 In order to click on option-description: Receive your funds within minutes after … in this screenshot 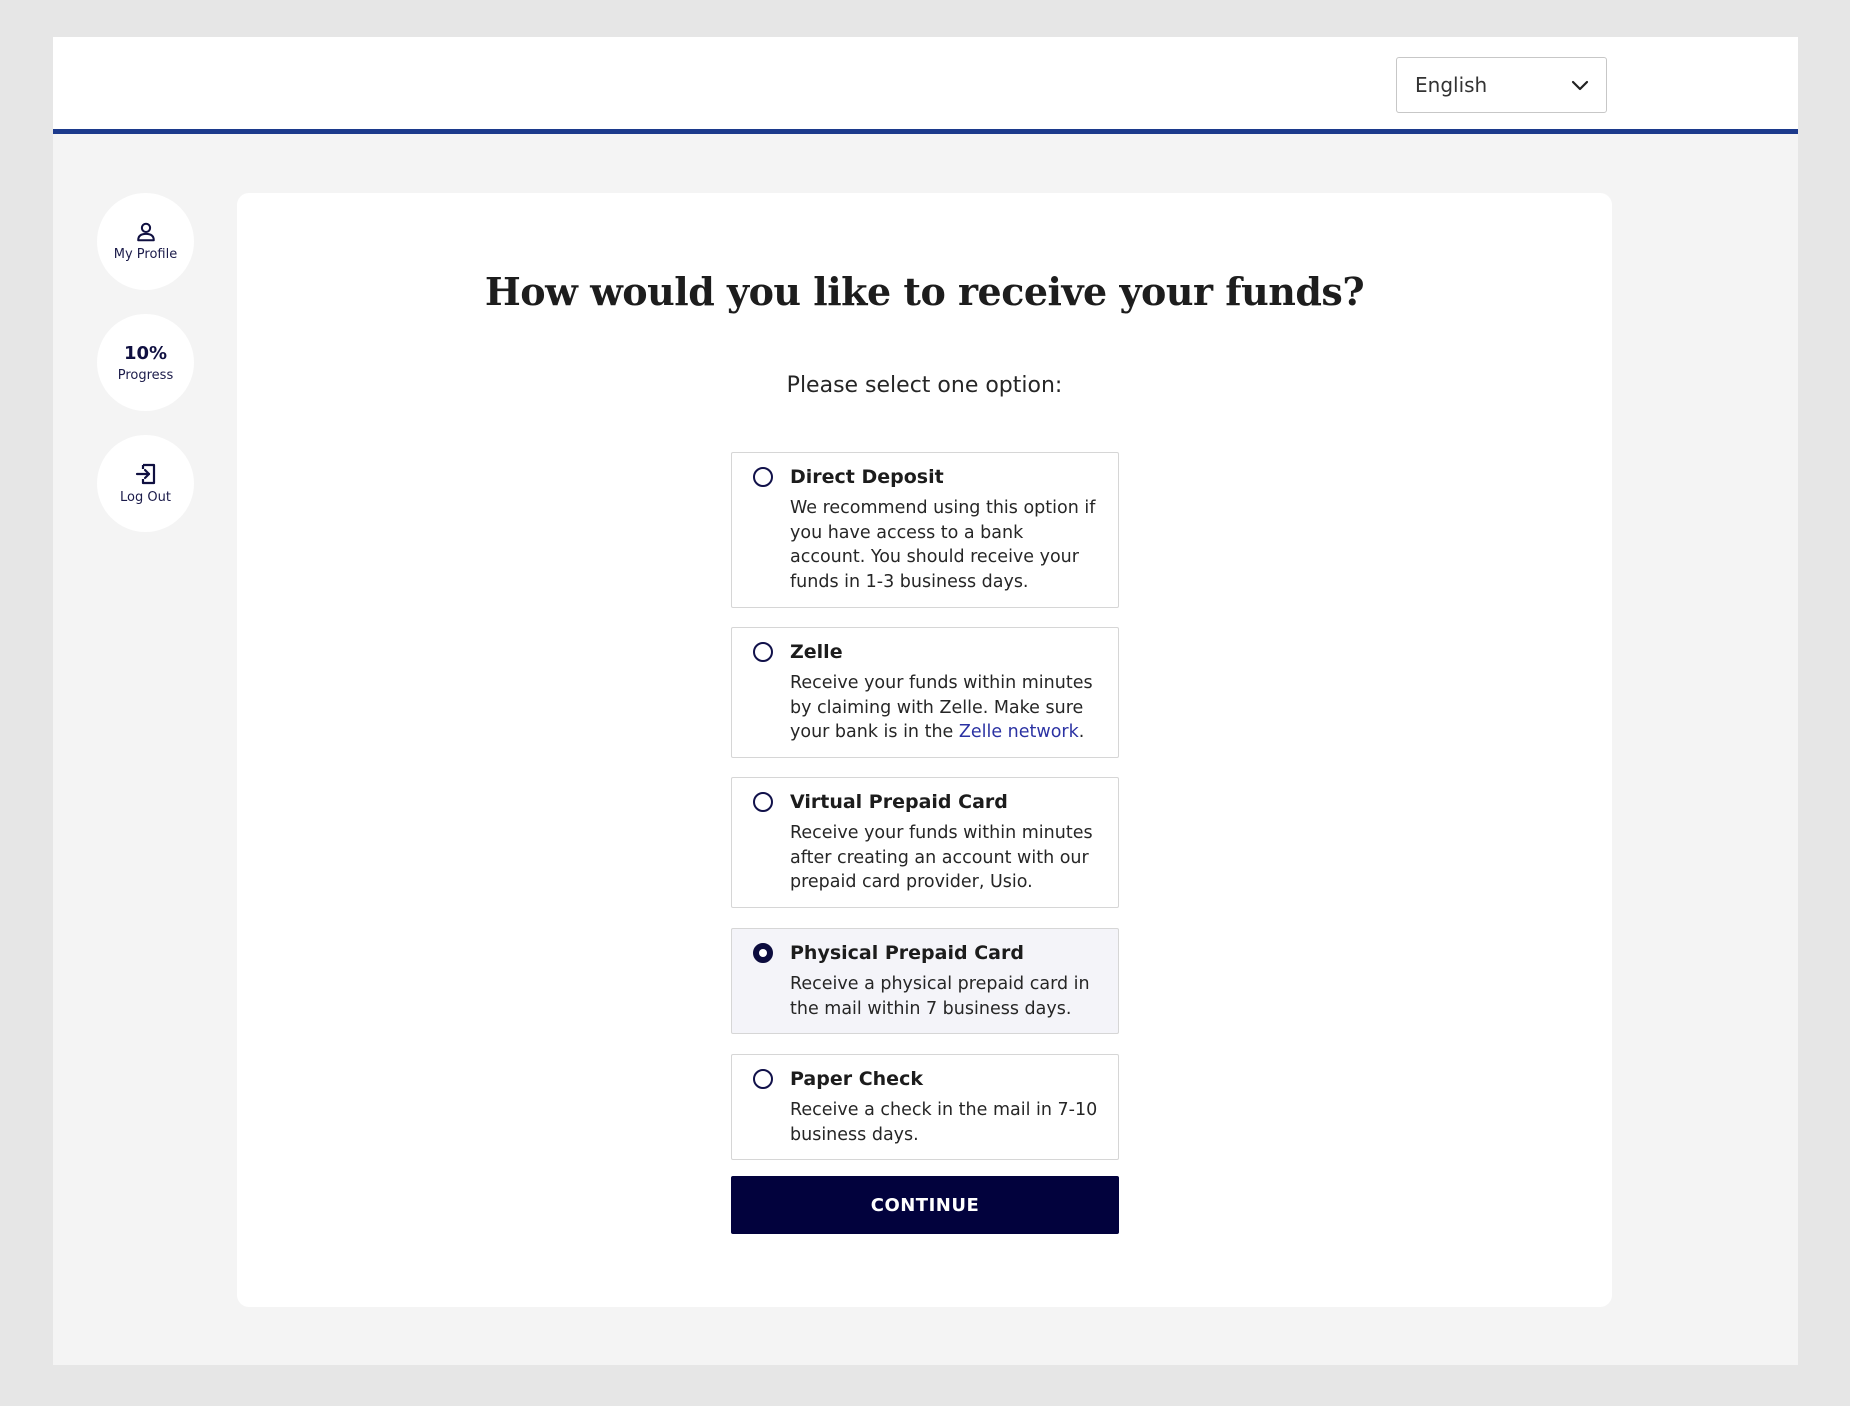, I will do `click(941, 857)`.